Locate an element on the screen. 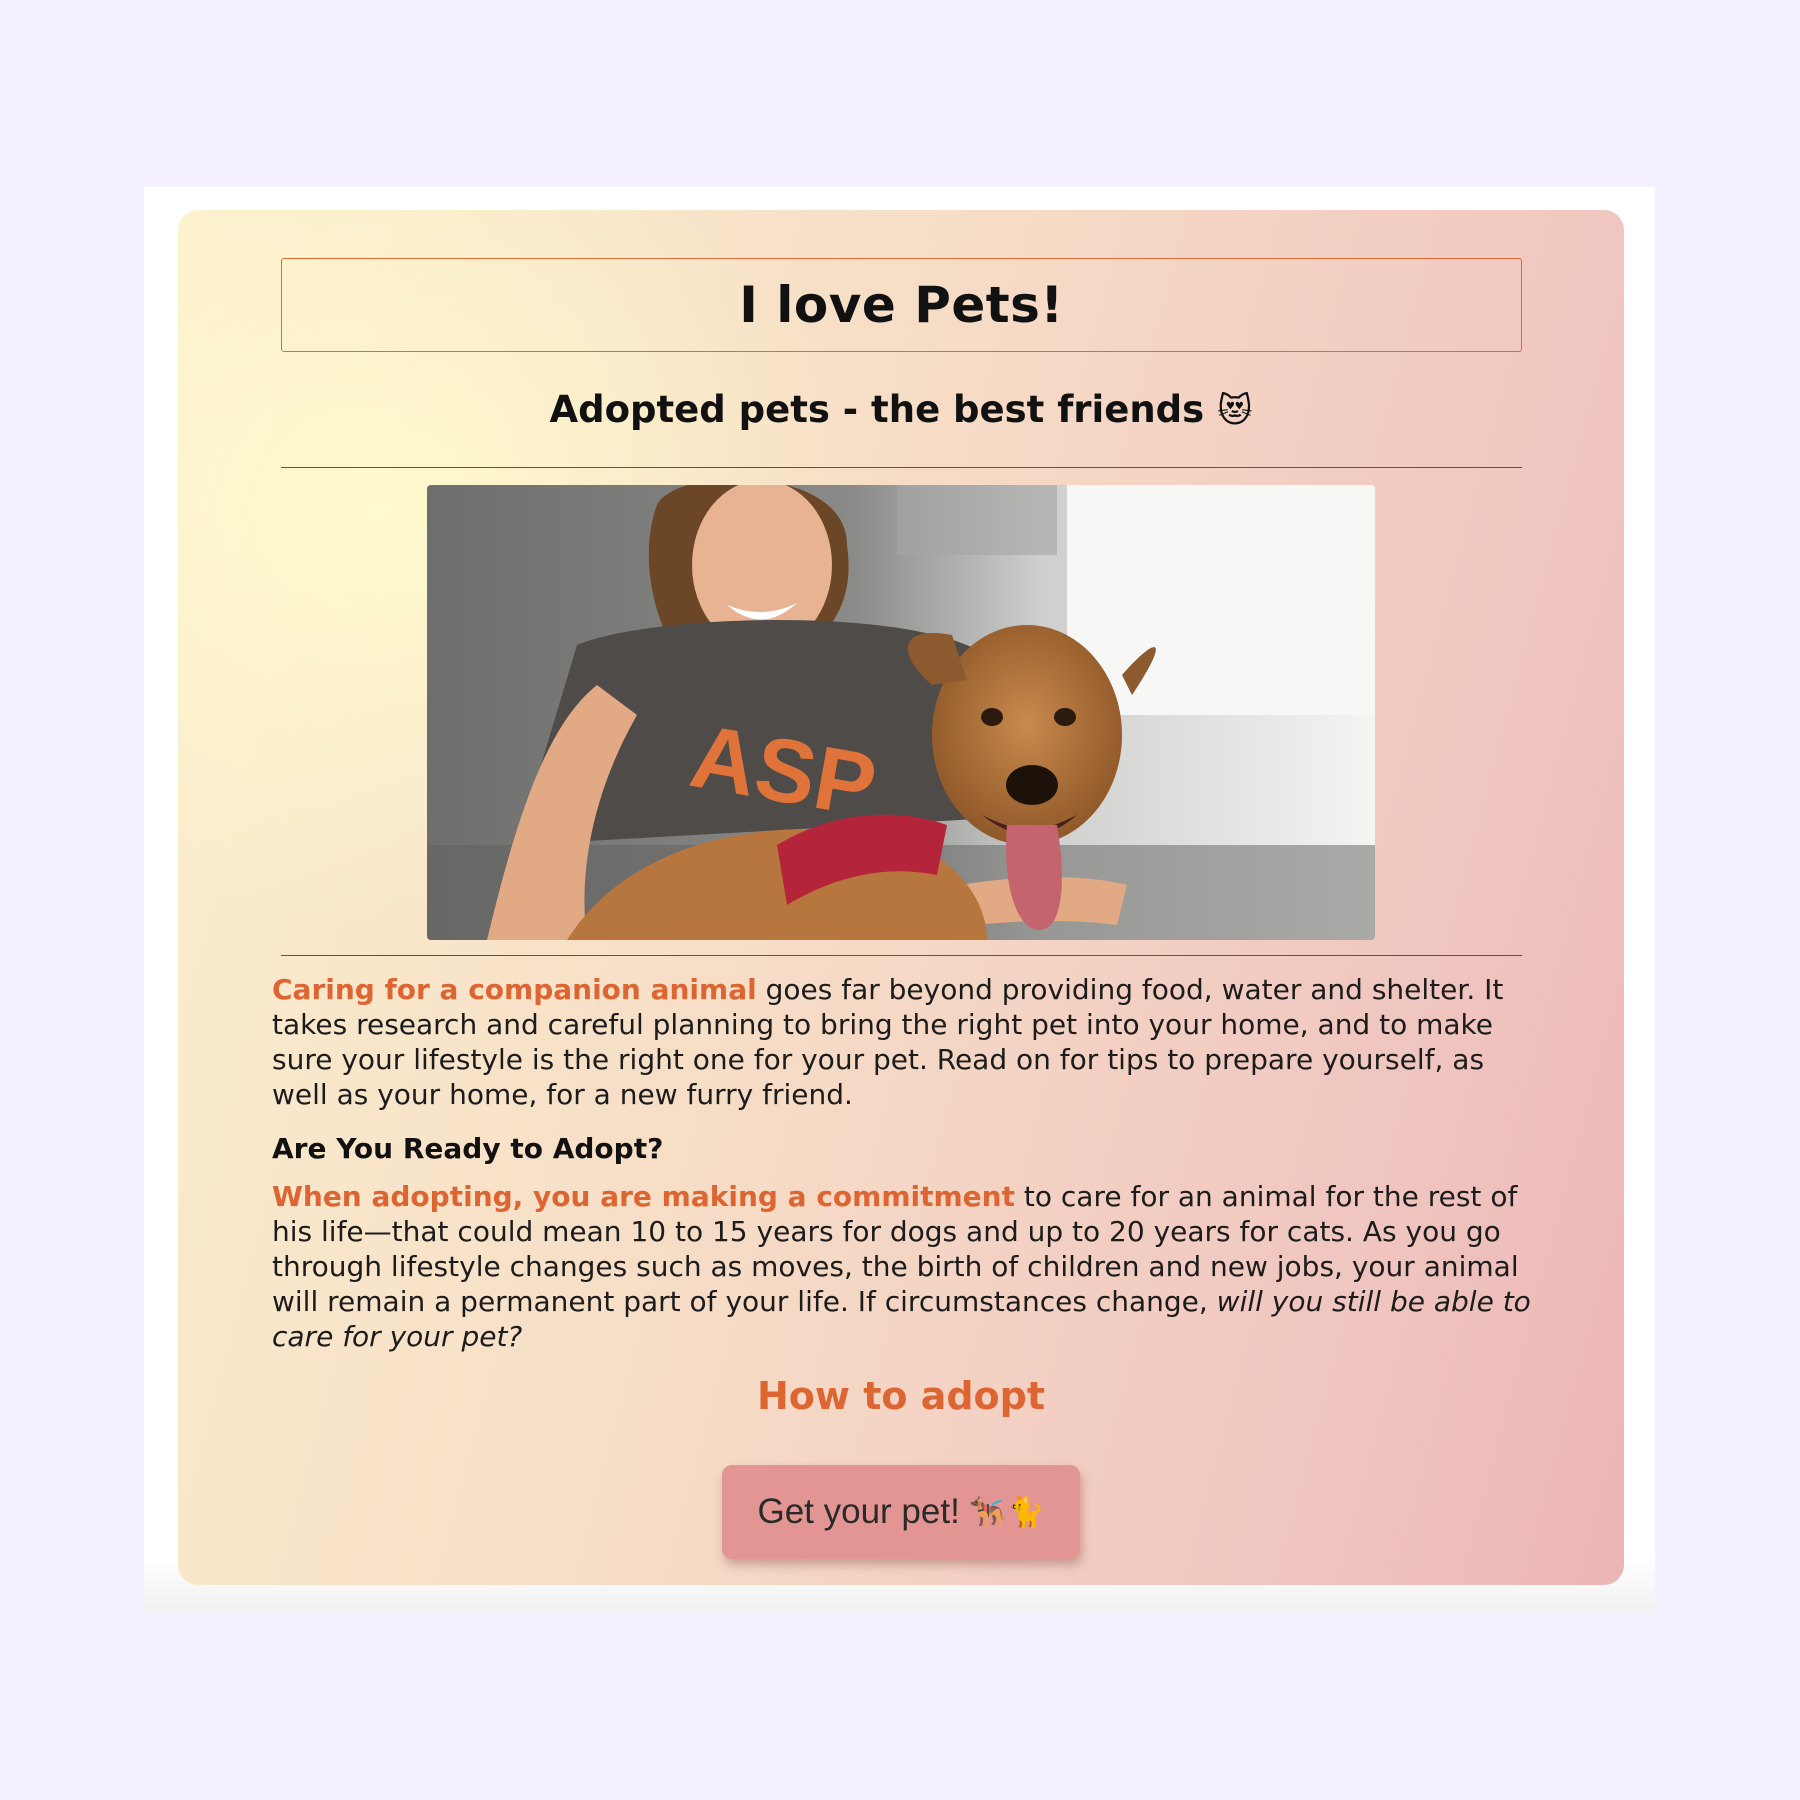 This screenshot has height=1800, width=1800. title-box: I love Pets! is located at coordinates (901, 305).